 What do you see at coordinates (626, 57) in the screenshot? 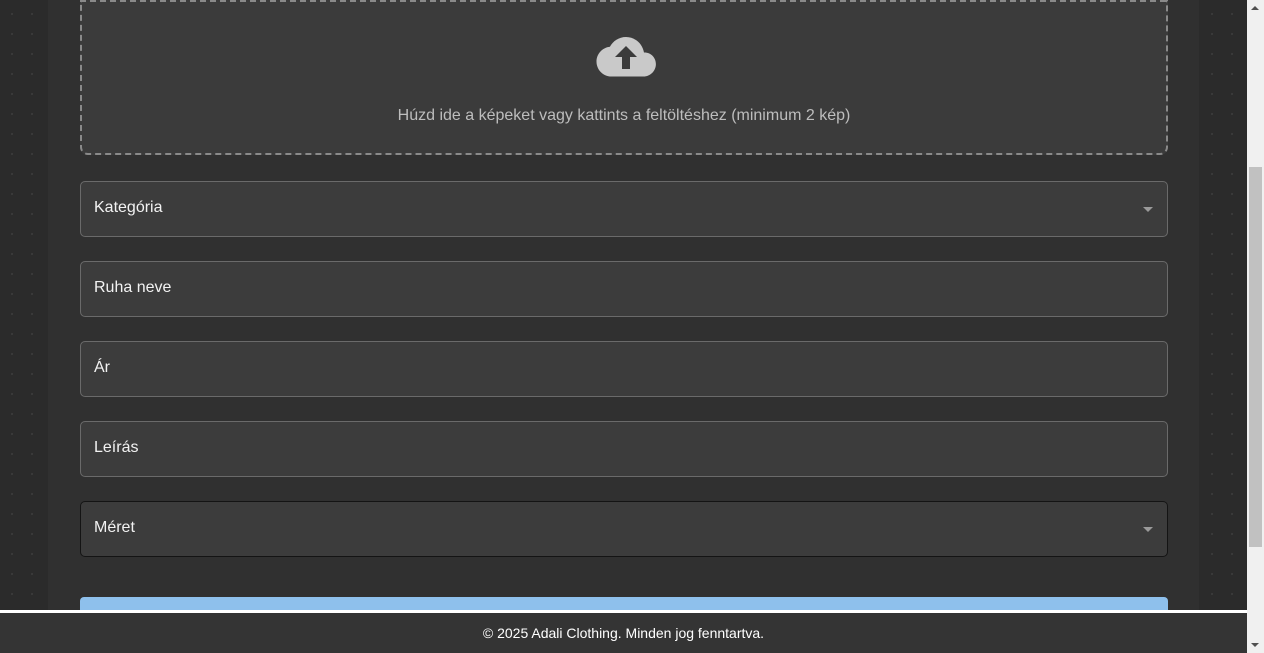
I see `cloud-upload-icon` at bounding box center [626, 57].